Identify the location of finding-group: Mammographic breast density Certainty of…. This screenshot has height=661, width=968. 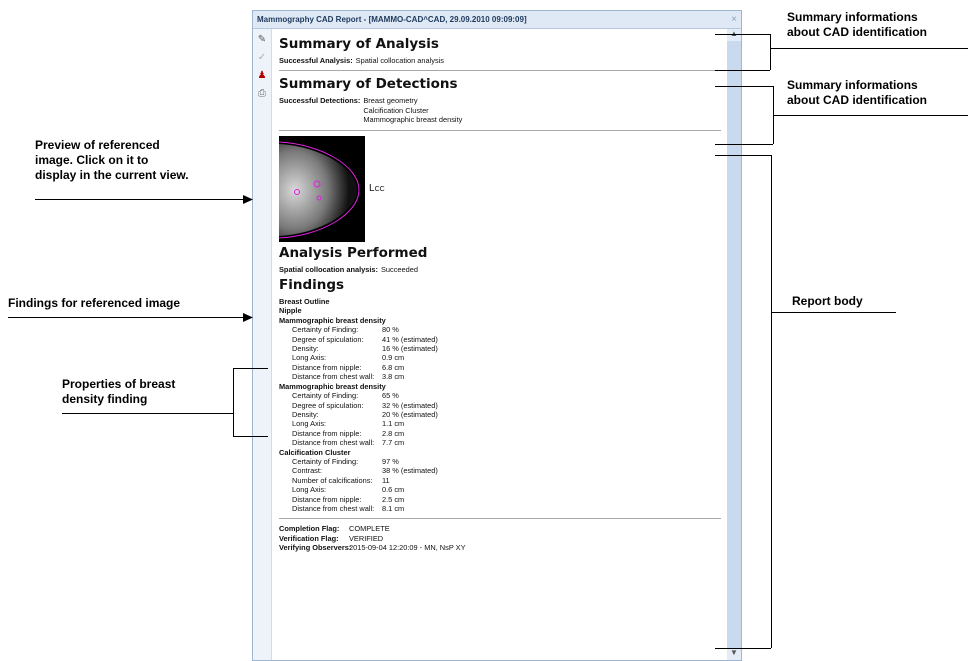
(500, 415).